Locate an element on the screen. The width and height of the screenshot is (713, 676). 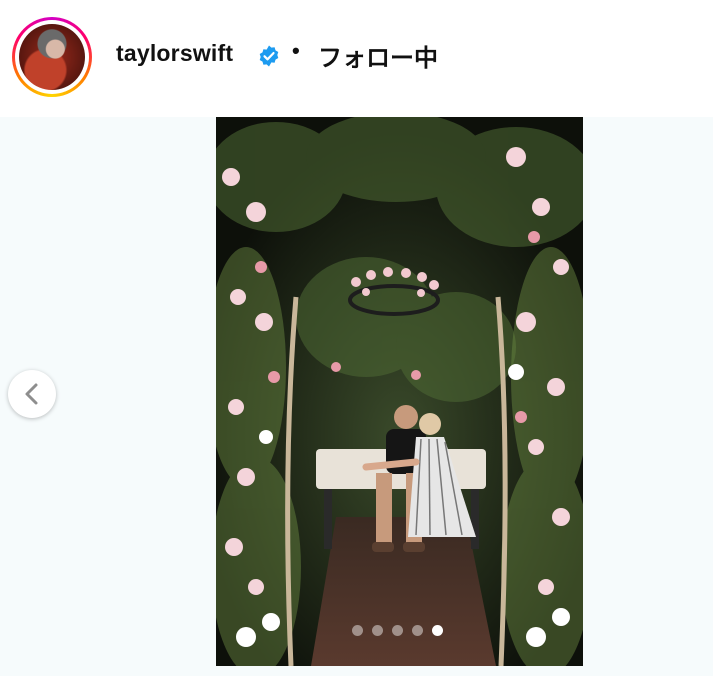
chevron-left-icon is located at coordinates (31, 394).